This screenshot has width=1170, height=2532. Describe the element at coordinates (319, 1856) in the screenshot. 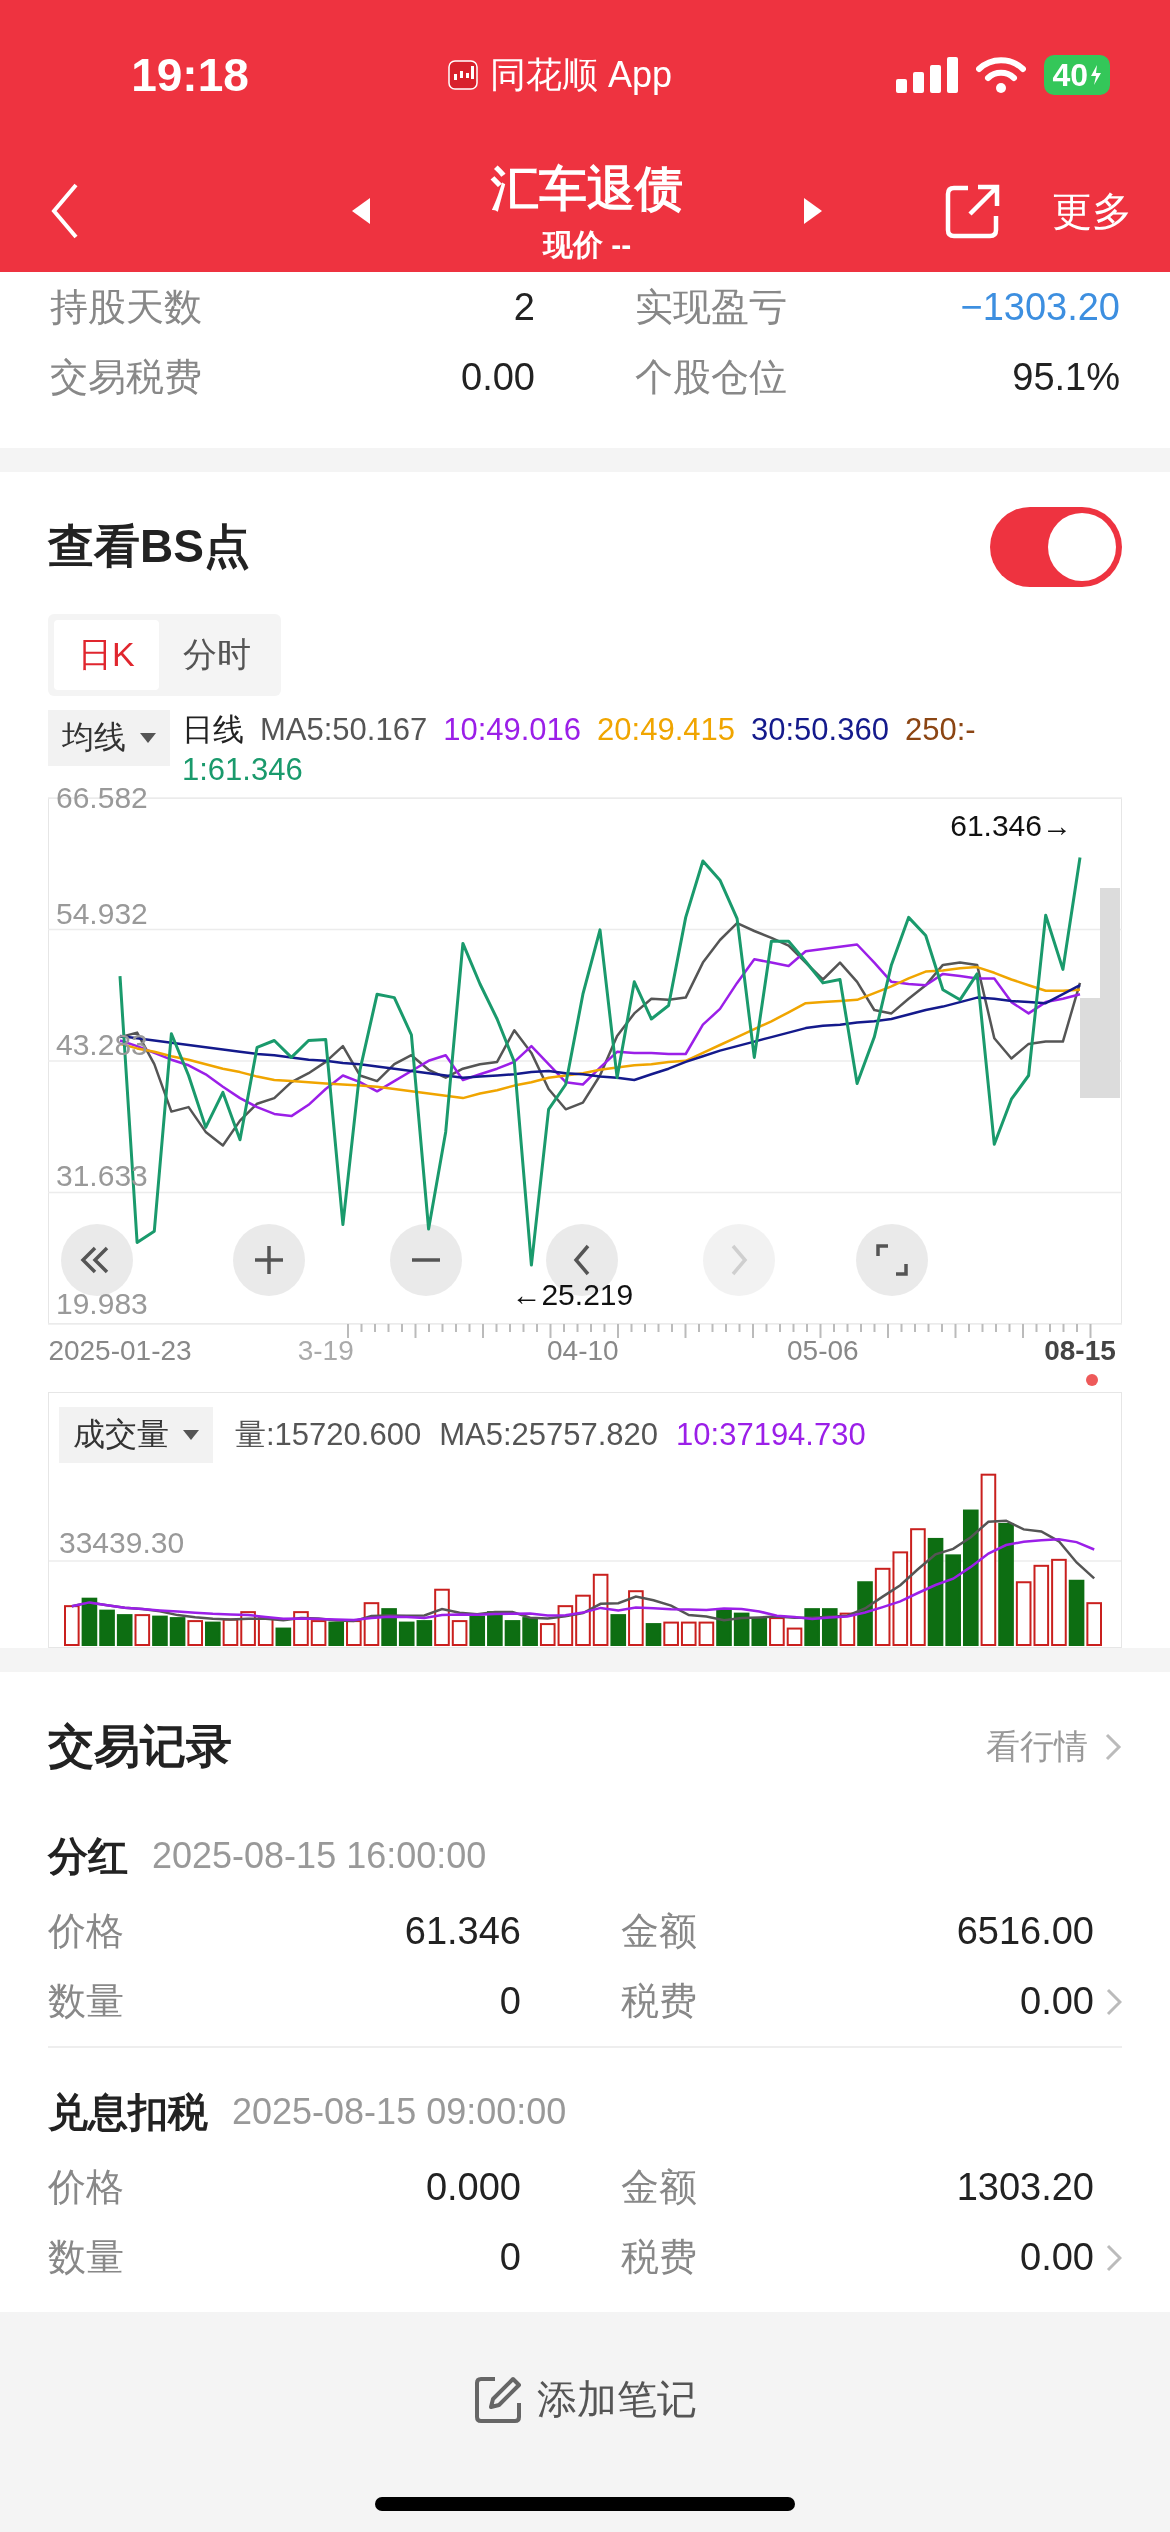

I see `record-time: 2025-08-15 16:00:00` at that location.